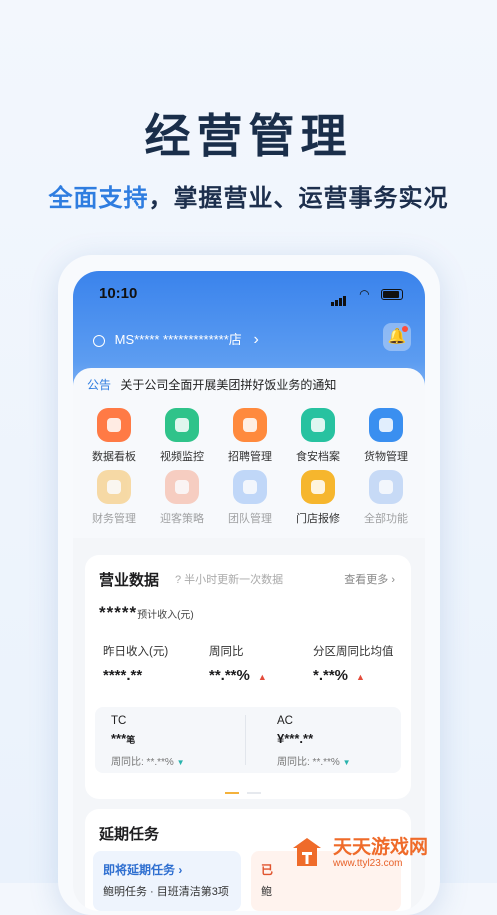  I want to click on ac-compare-text: 周同比: **.**%, so click(308, 762).